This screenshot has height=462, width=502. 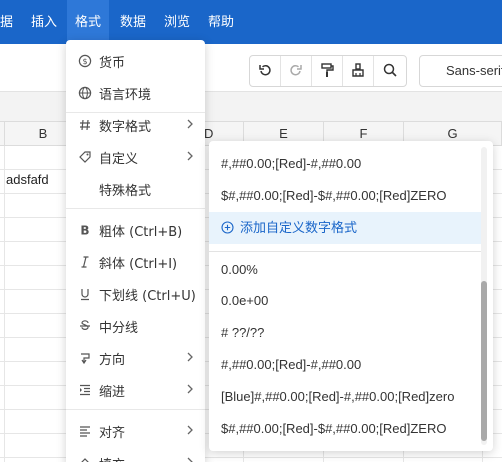 What do you see at coordinates (85, 458) in the screenshot?
I see `fill-icon` at bounding box center [85, 458].